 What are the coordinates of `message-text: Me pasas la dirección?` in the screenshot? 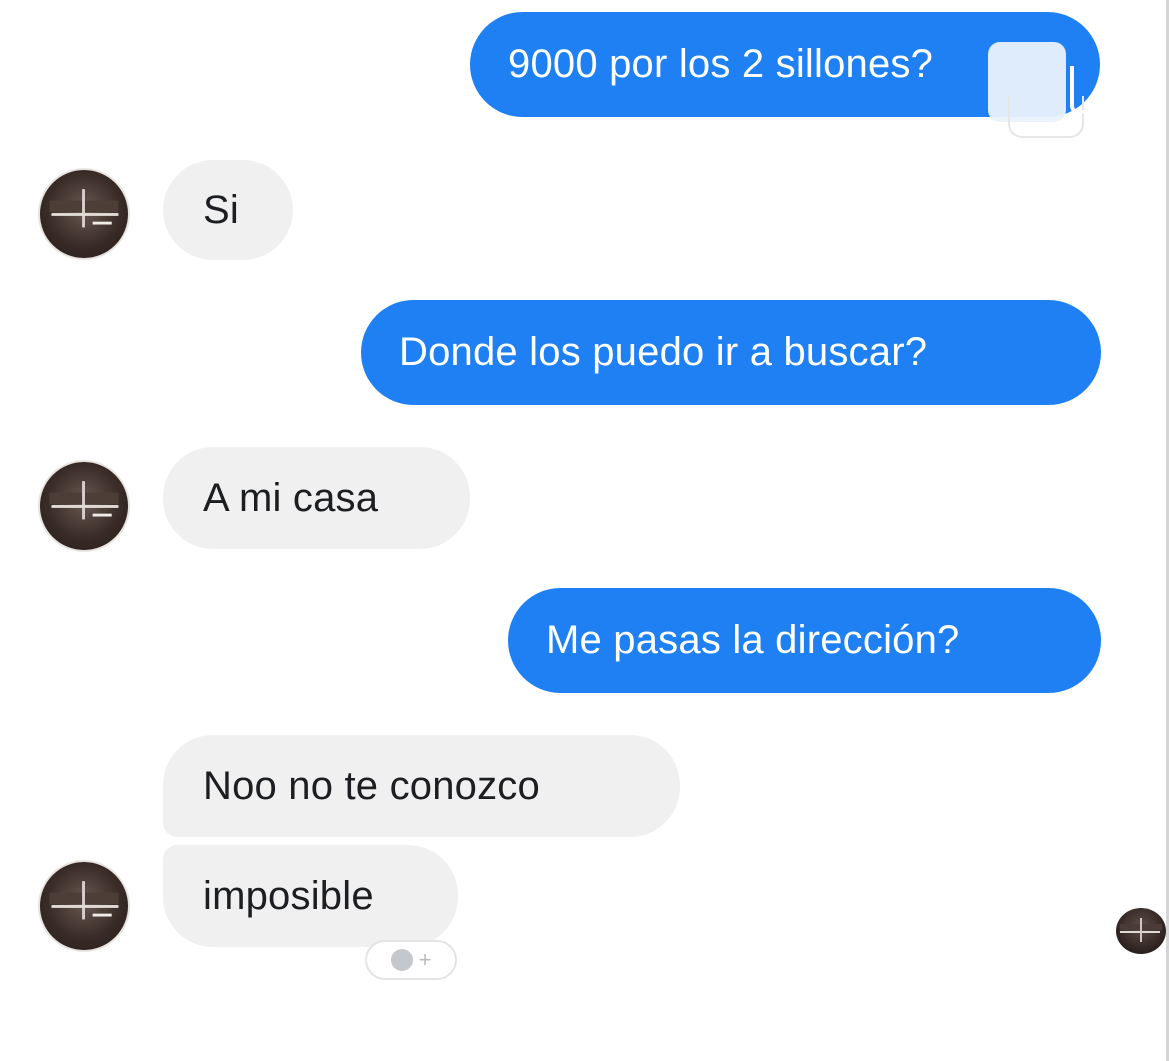 It's located at (753, 640).